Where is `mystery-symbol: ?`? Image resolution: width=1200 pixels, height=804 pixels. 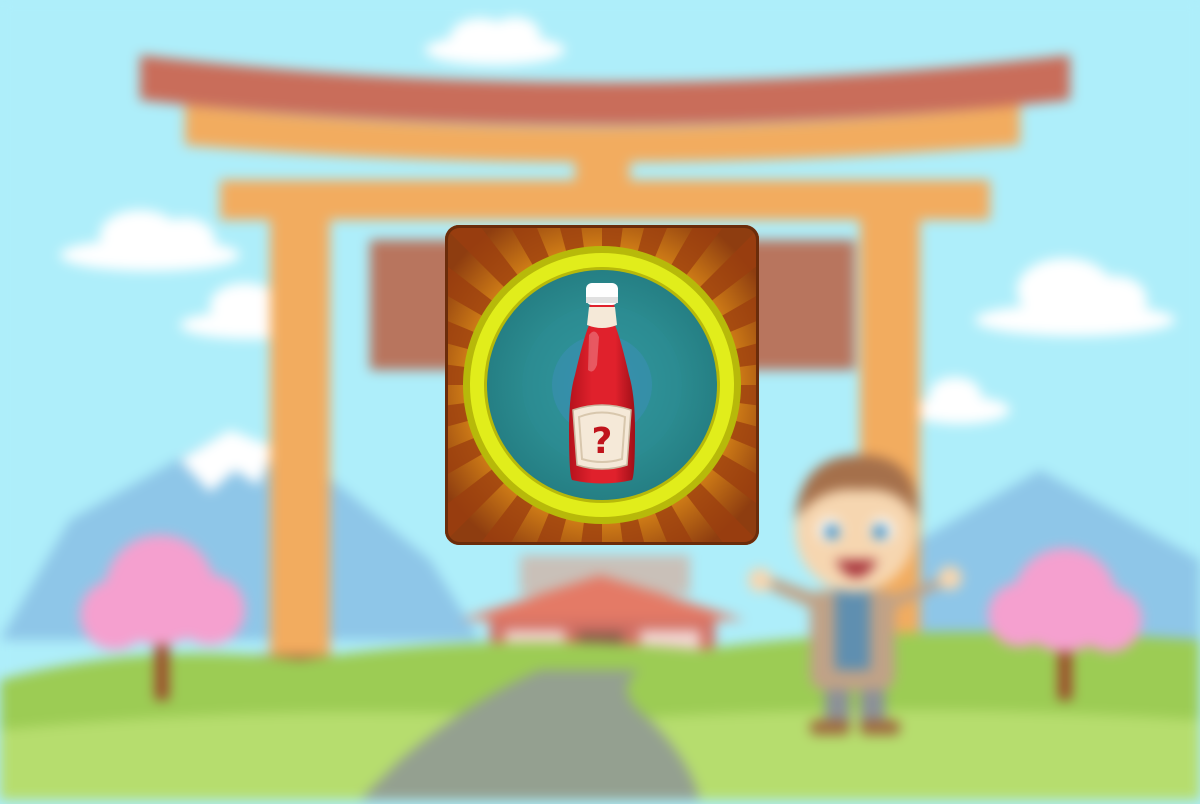
mystery-symbol: ? is located at coordinates (602, 441).